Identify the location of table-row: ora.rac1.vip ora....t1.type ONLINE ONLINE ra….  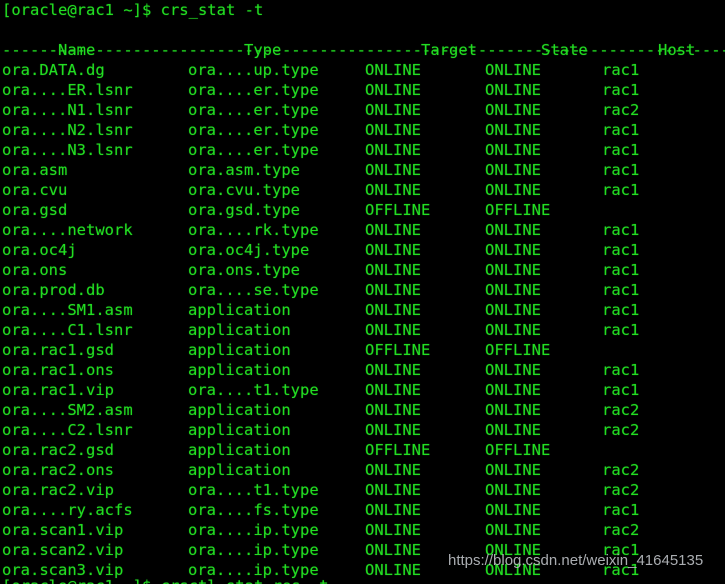
(363, 390).